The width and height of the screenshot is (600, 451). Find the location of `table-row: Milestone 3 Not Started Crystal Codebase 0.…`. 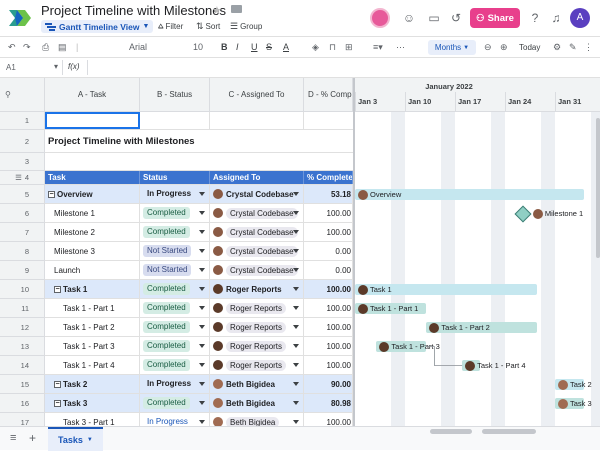

table-row: Milestone 3 Not Started Crystal Codebase 0.… is located at coordinates (199, 251).